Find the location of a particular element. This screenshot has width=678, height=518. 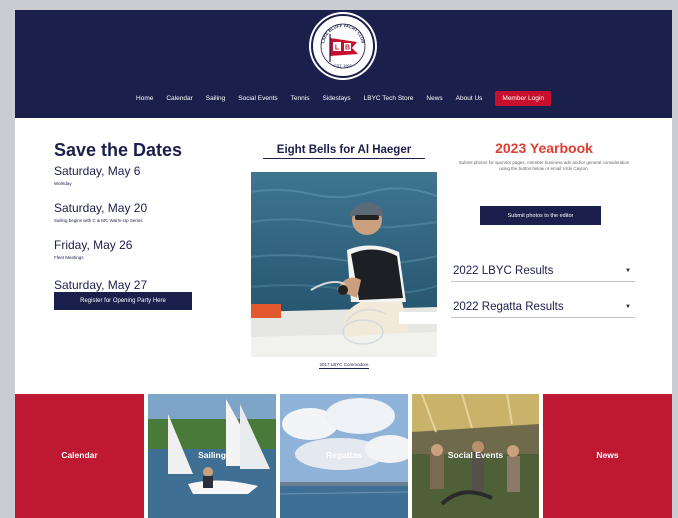

accordion-lbyc-results: 2022 LBYC Results ▼ is located at coordinates (543, 271).